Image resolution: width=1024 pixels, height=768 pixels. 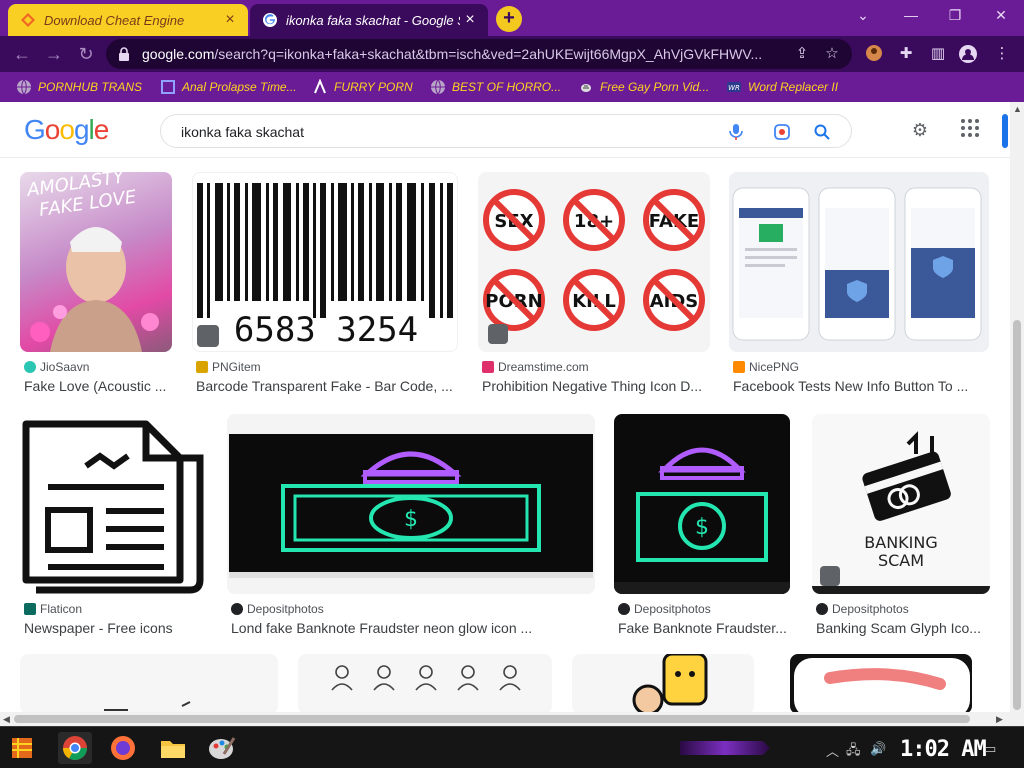 What do you see at coordinates (863, 15) in the screenshot?
I see `tab-search-icon: ⌄` at bounding box center [863, 15].